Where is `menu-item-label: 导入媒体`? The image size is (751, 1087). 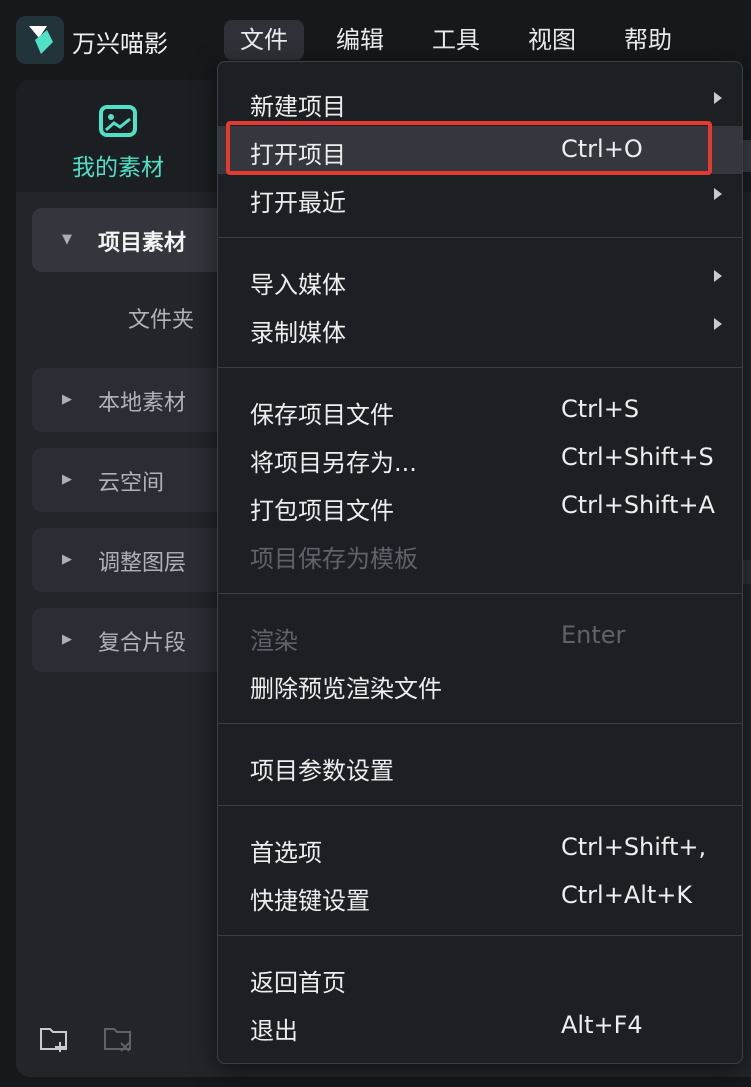
menu-item-label: 导入媒体 is located at coordinates (298, 285).